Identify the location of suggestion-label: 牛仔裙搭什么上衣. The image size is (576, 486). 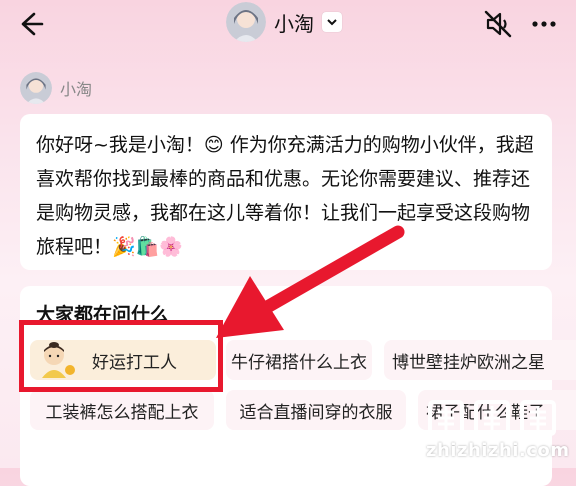
(299, 362).